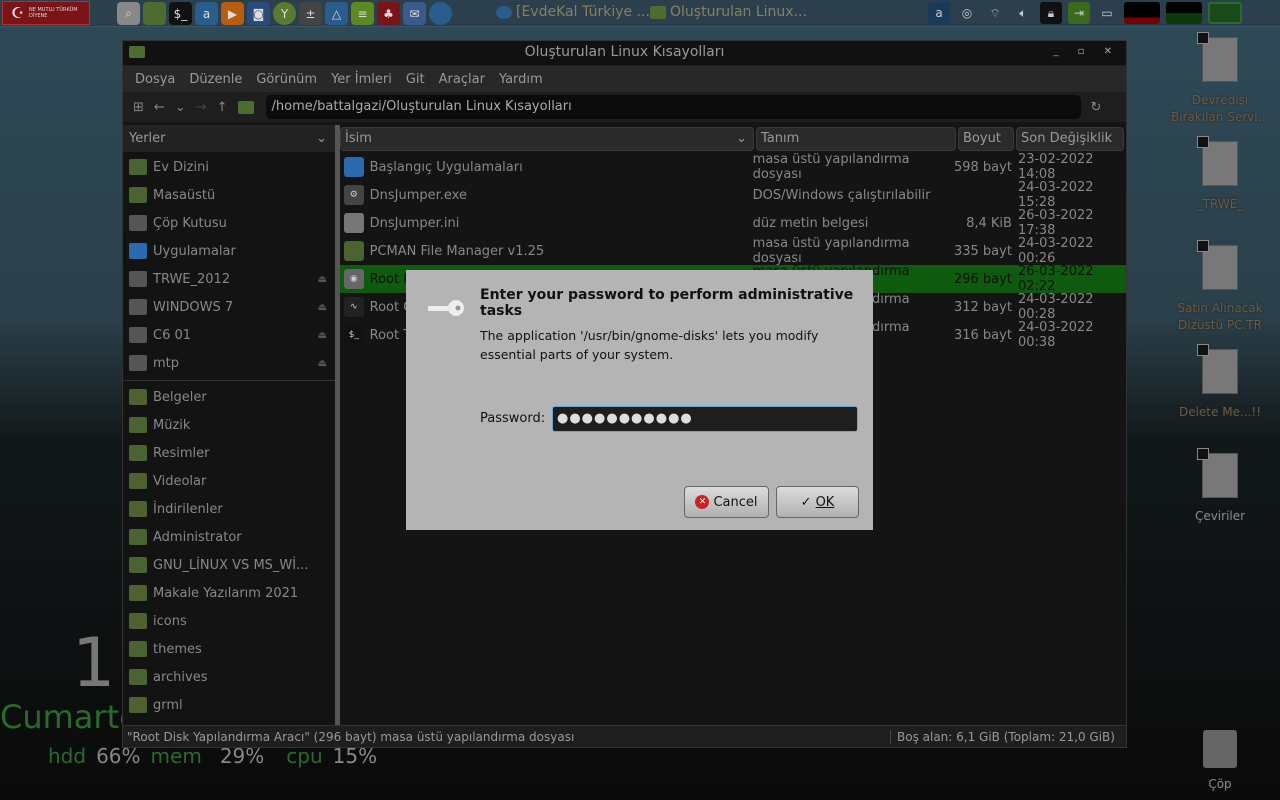  What do you see at coordinates (336, 13) in the screenshot?
I see `delta-icon: △` at bounding box center [336, 13].